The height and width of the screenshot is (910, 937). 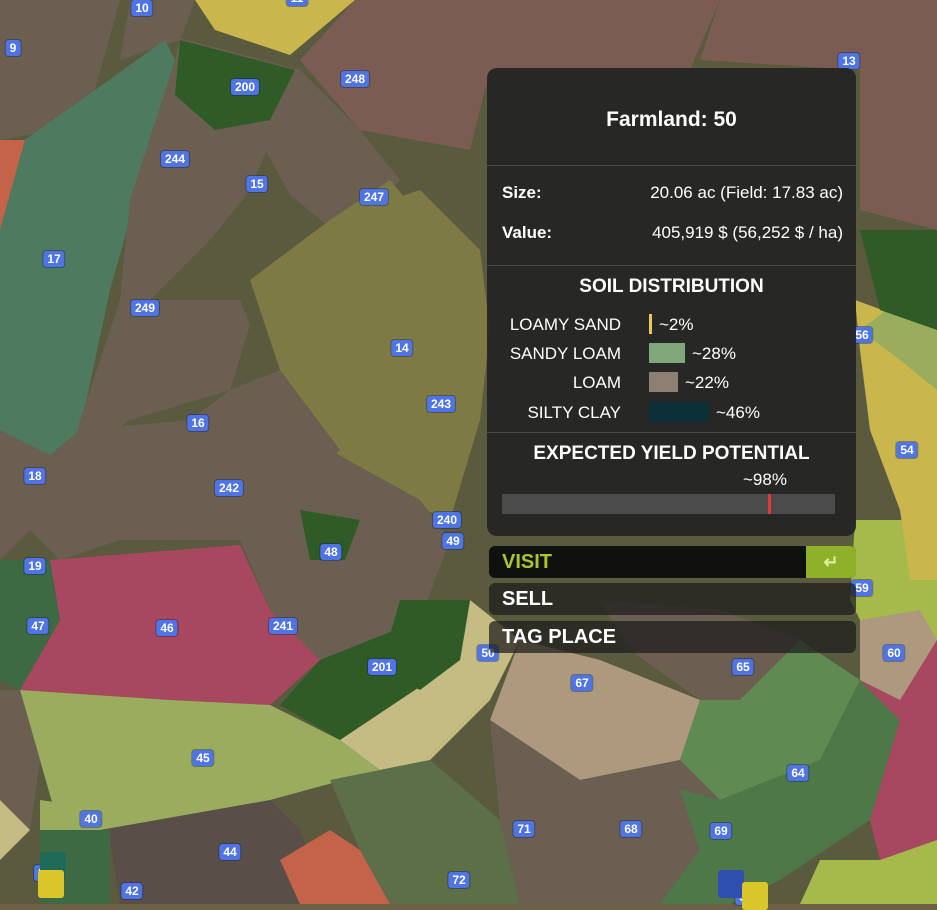 What do you see at coordinates (257, 184) in the screenshot?
I see `farmland-label: 15` at bounding box center [257, 184].